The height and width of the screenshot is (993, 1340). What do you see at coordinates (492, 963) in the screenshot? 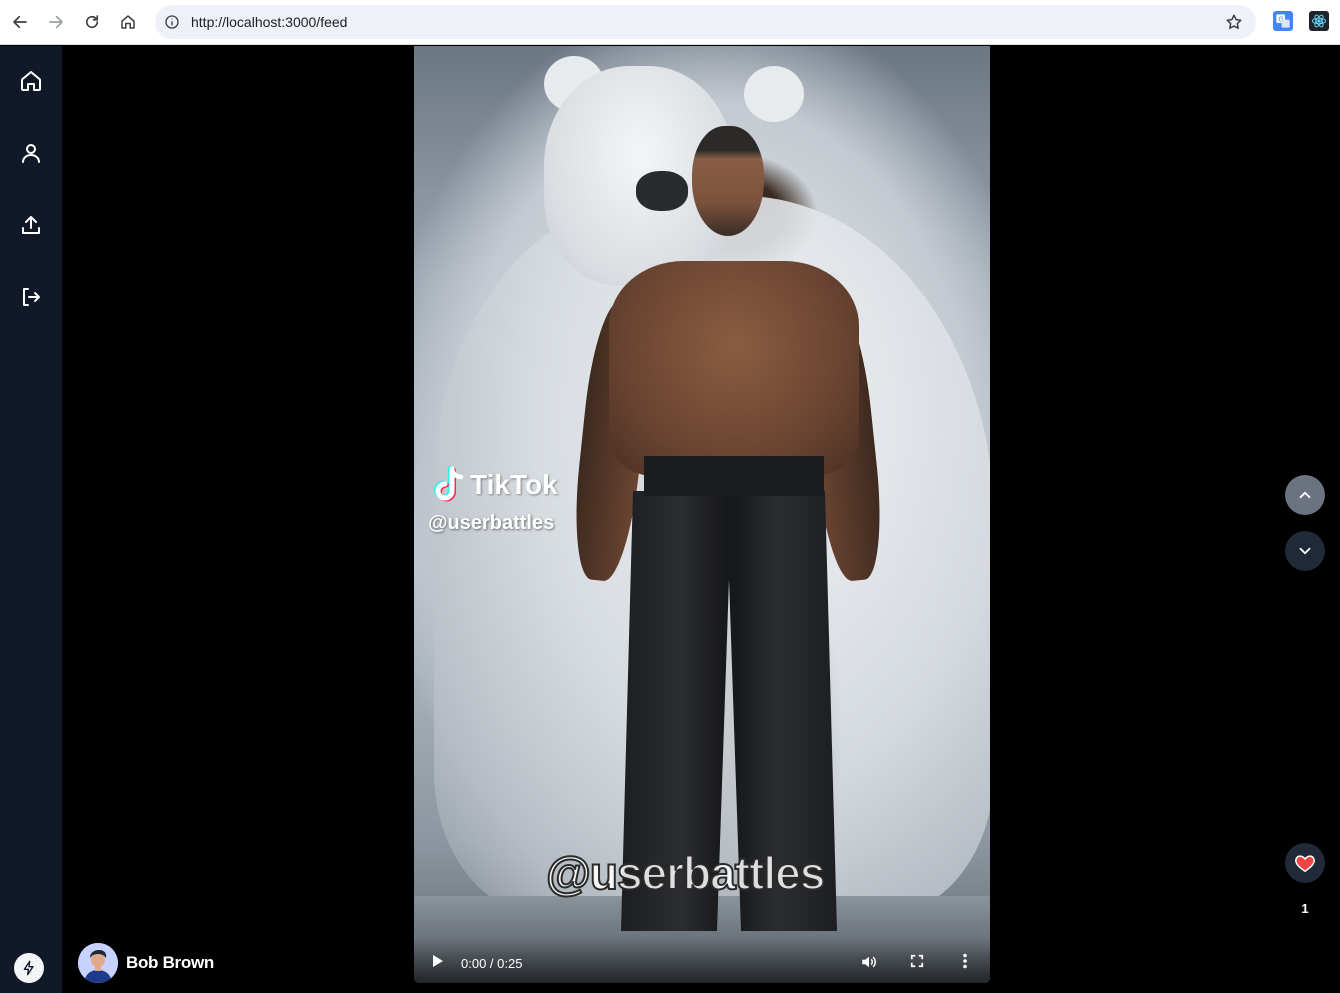
I see `video-time: 0:00 / 0:25` at bounding box center [492, 963].